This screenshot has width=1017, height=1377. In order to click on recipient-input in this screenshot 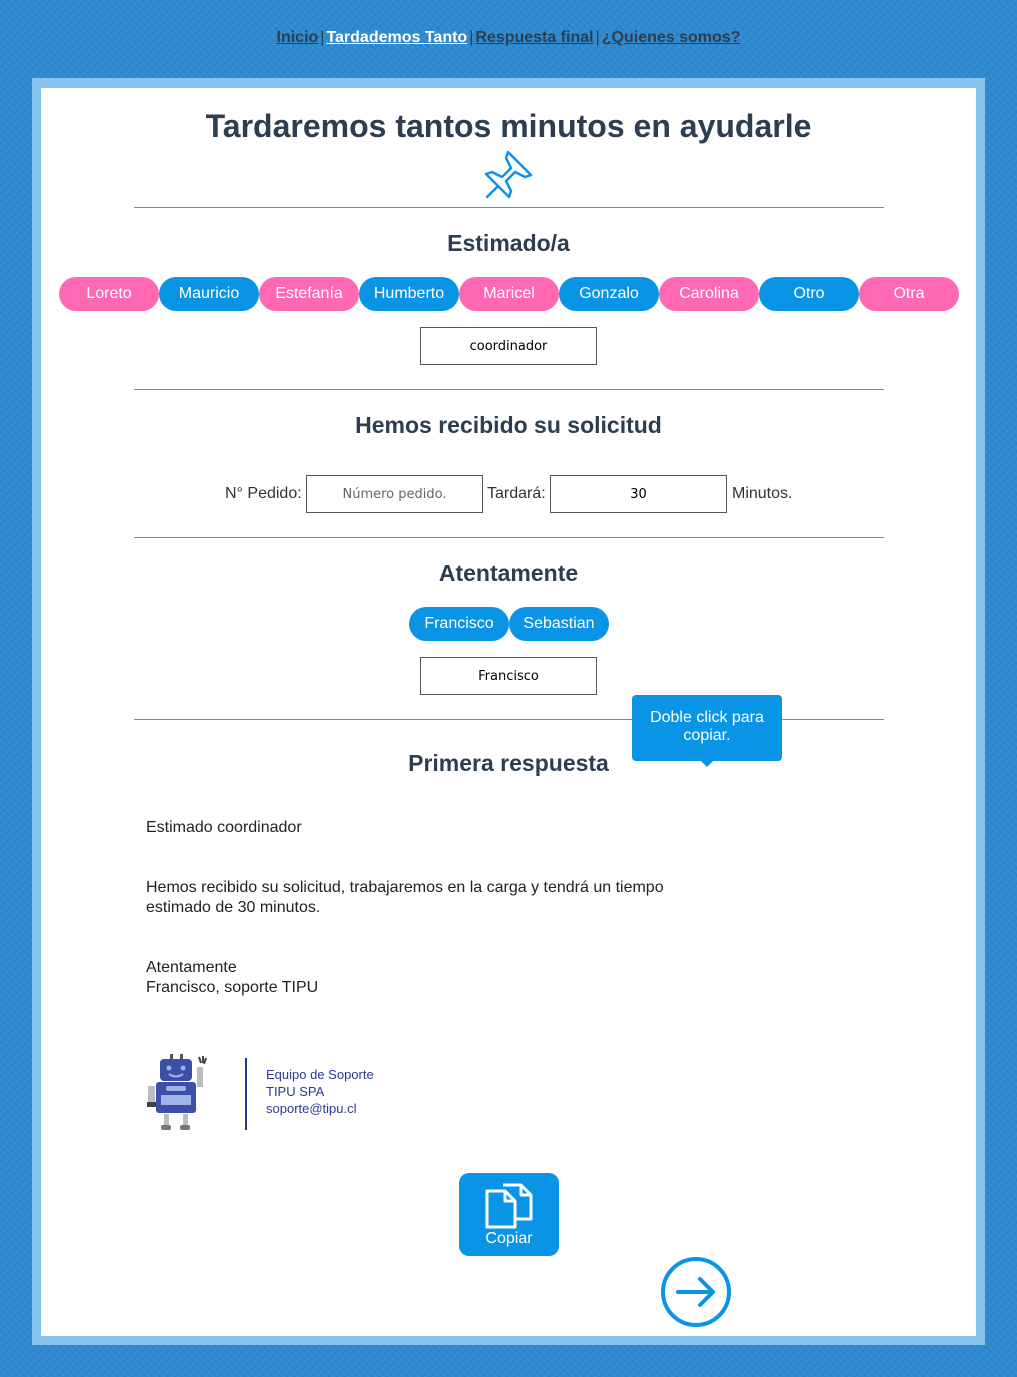, I will do `click(508, 346)`.